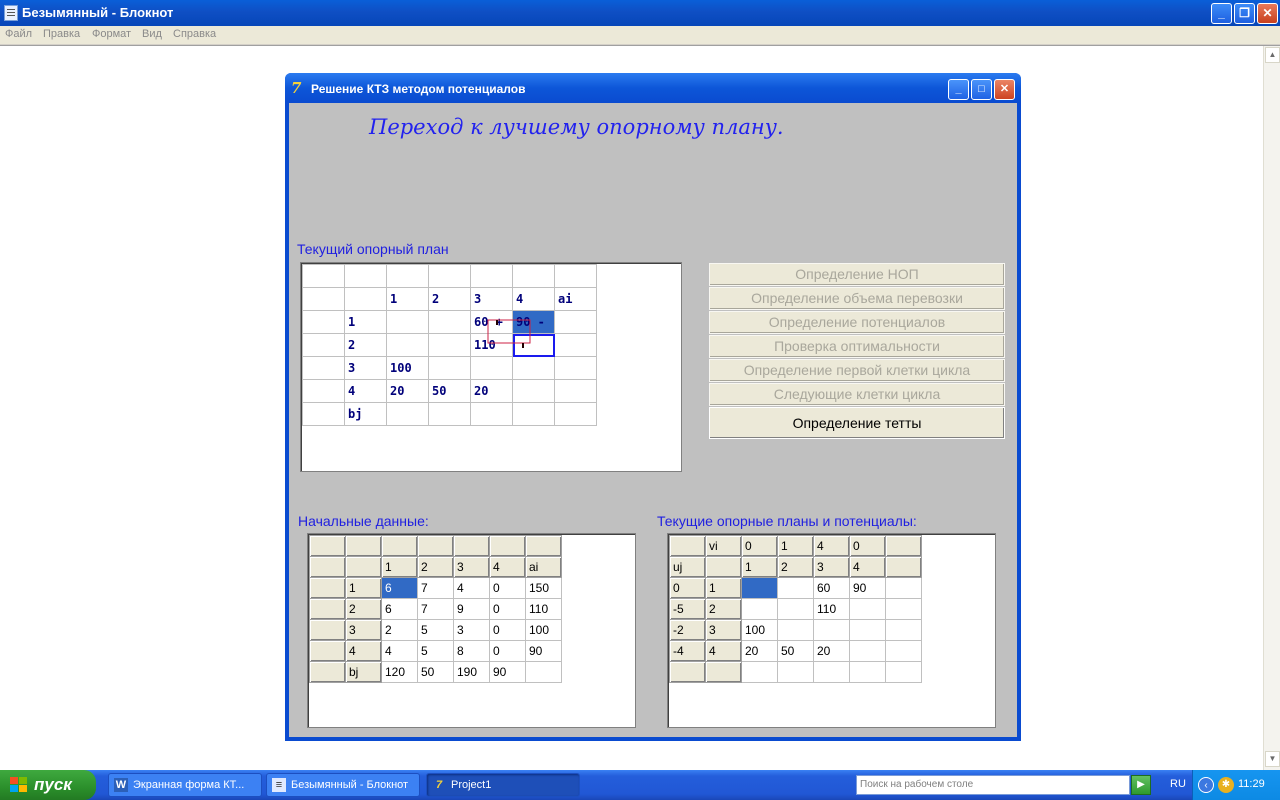  I want to click on start-button: пуск, so click(48, 785).